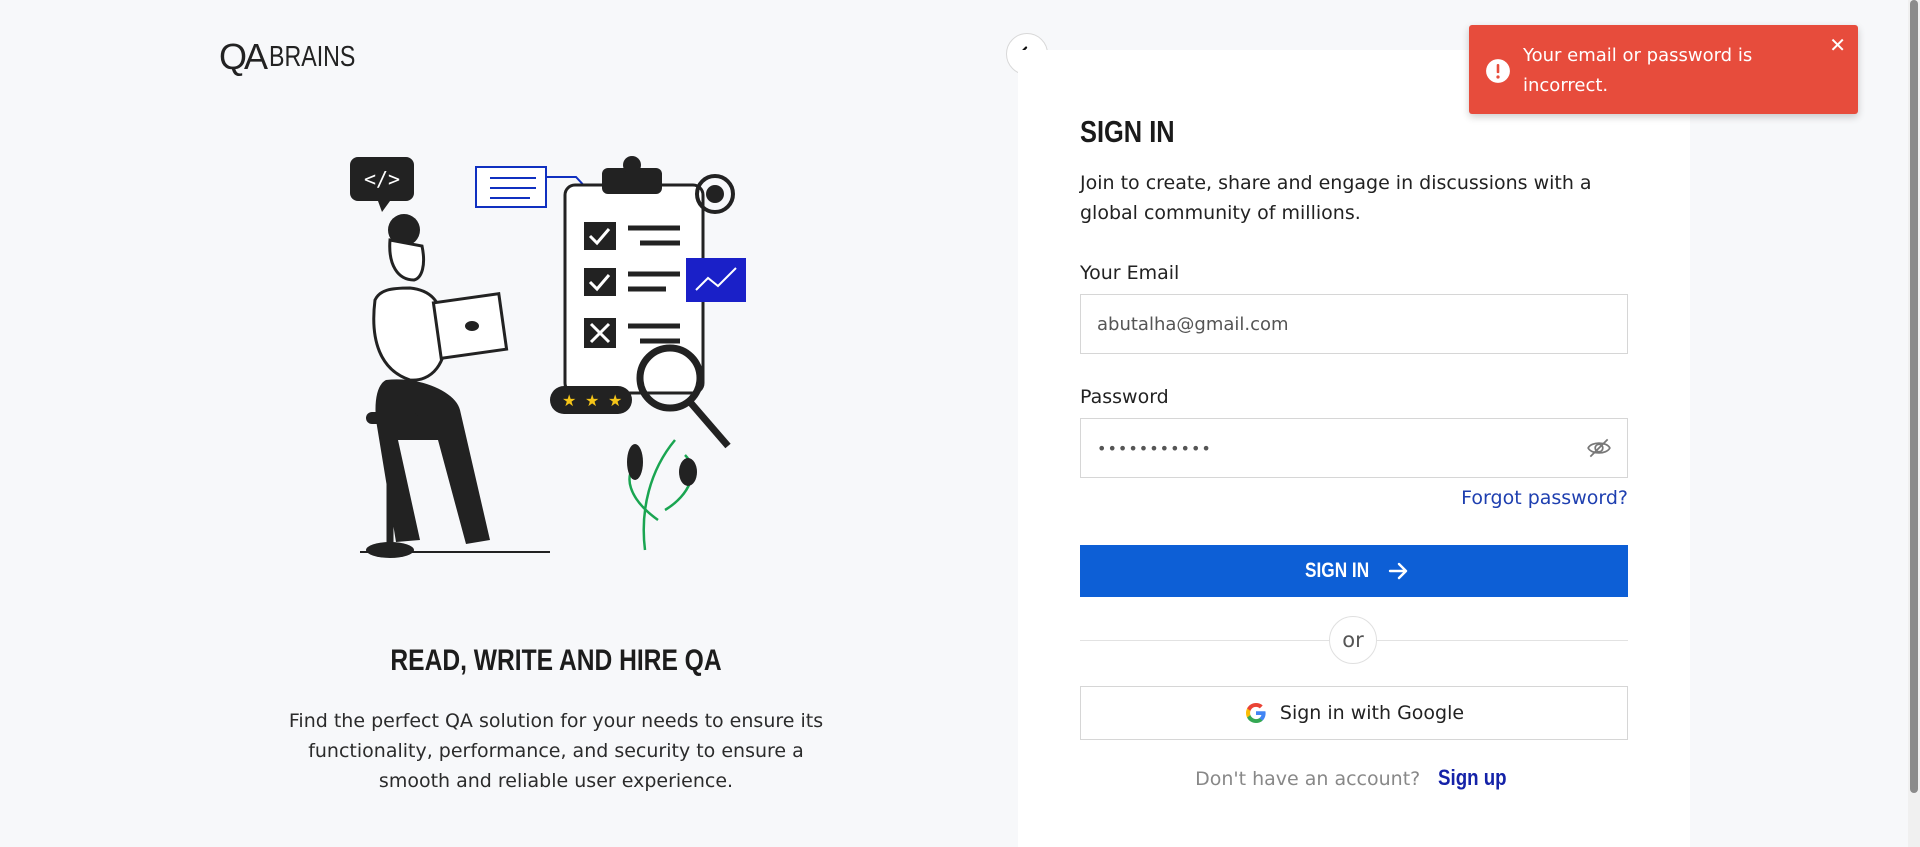 The height and width of the screenshot is (847, 1920). What do you see at coordinates (1599, 448) in the screenshot?
I see `eye-off-icon` at bounding box center [1599, 448].